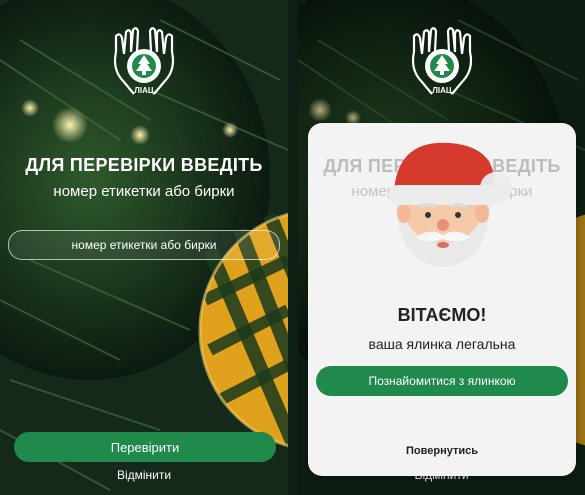 The width and height of the screenshot is (585, 495). I want to click on page-subtitle: номер етикетки або бирки, so click(144, 191).